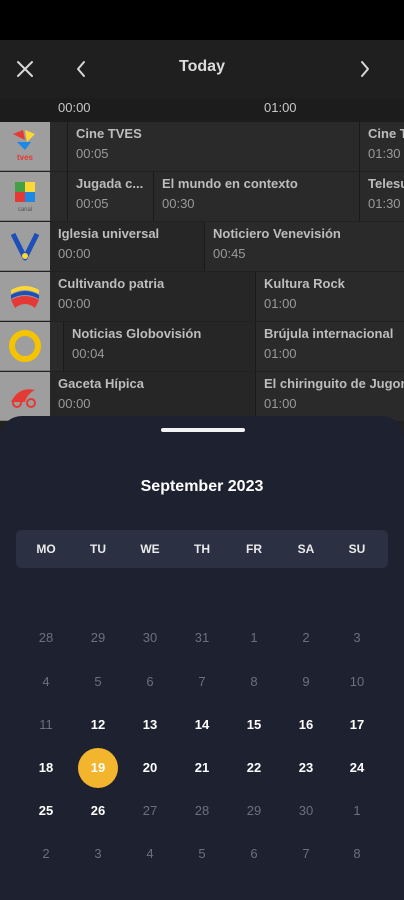 The width and height of the screenshot is (404, 900). Describe the element at coordinates (306, 768) in the screenshot. I see `calendar-day: 23` at that location.